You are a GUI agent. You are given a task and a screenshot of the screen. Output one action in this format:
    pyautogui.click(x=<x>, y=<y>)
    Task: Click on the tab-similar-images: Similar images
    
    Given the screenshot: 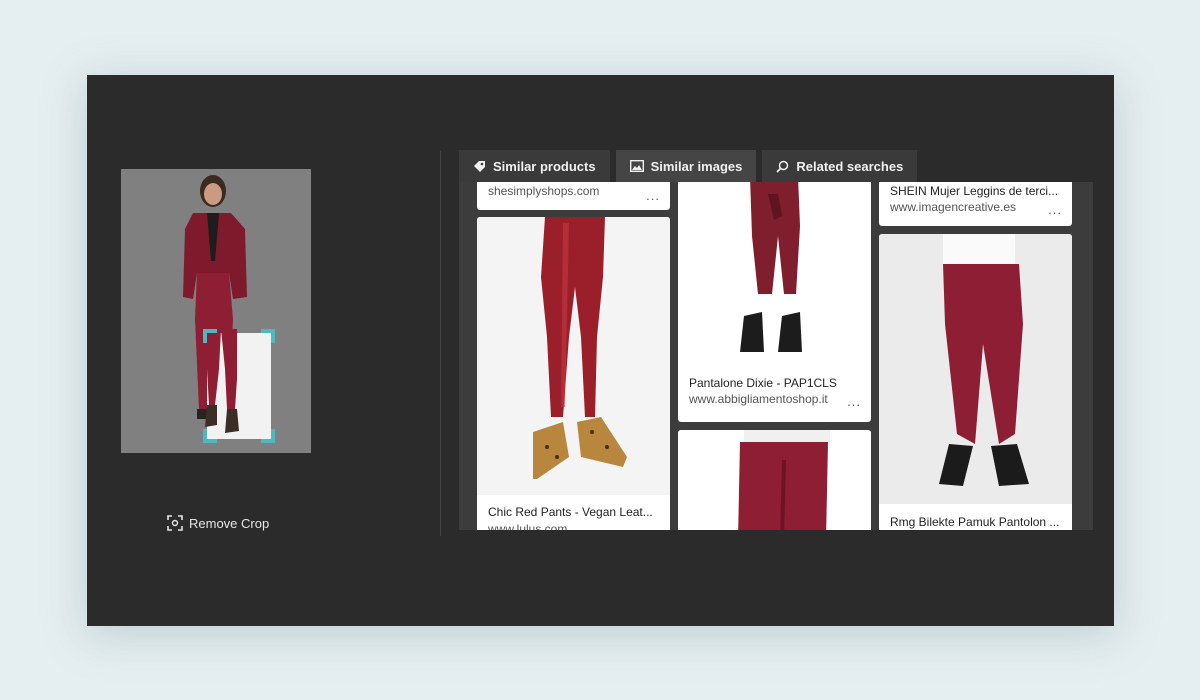 What is the action you would take?
    pyautogui.click(x=686, y=166)
    